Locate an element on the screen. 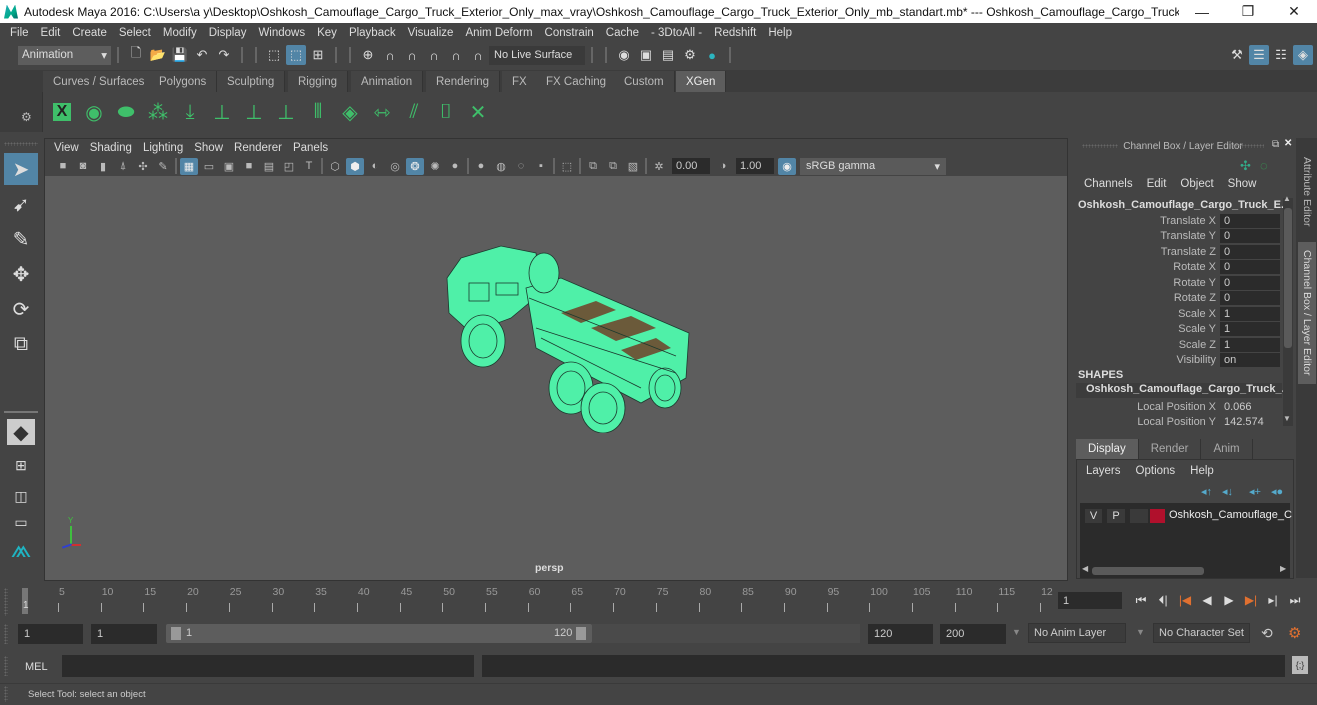 The width and height of the screenshot is (1317, 705). exposure-field: 0.00 is located at coordinates (691, 166).